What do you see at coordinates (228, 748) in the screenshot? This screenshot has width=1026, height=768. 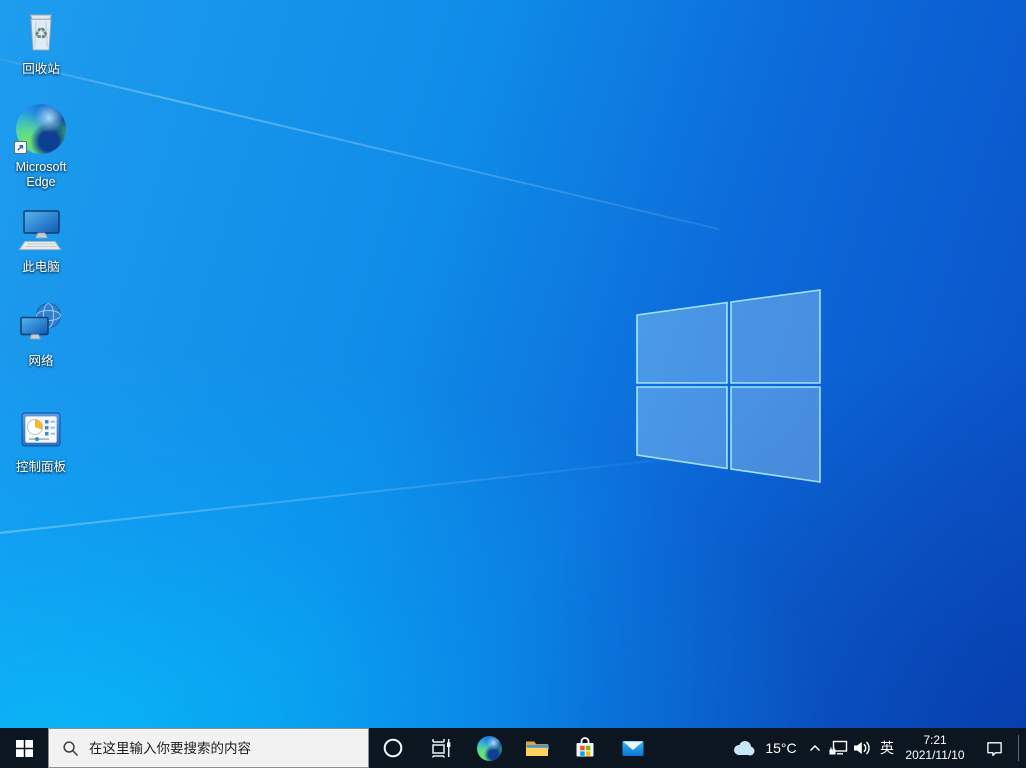 I see `search-input` at bounding box center [228, 748].